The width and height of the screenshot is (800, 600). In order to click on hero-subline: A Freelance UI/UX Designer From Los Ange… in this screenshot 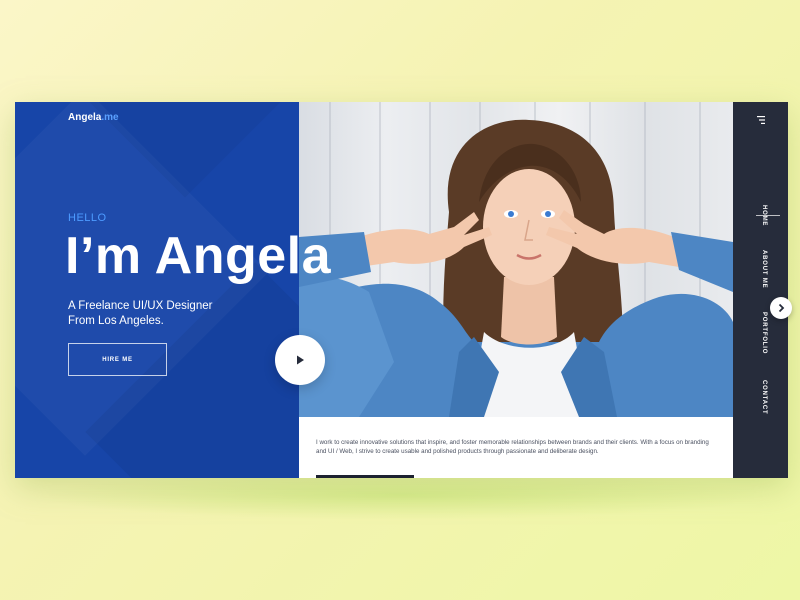, I will do `click(168, 314)`.